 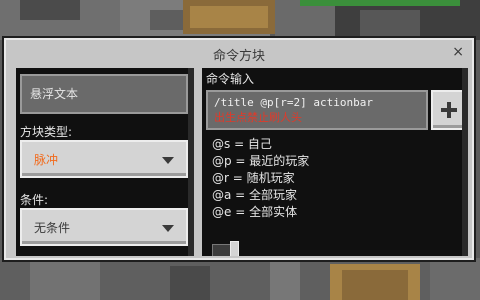 What do you see at coordinates (253, 178) in the screenshot?
I see `list-item: @r = 随机玩家` at bounding box center [253, 178].